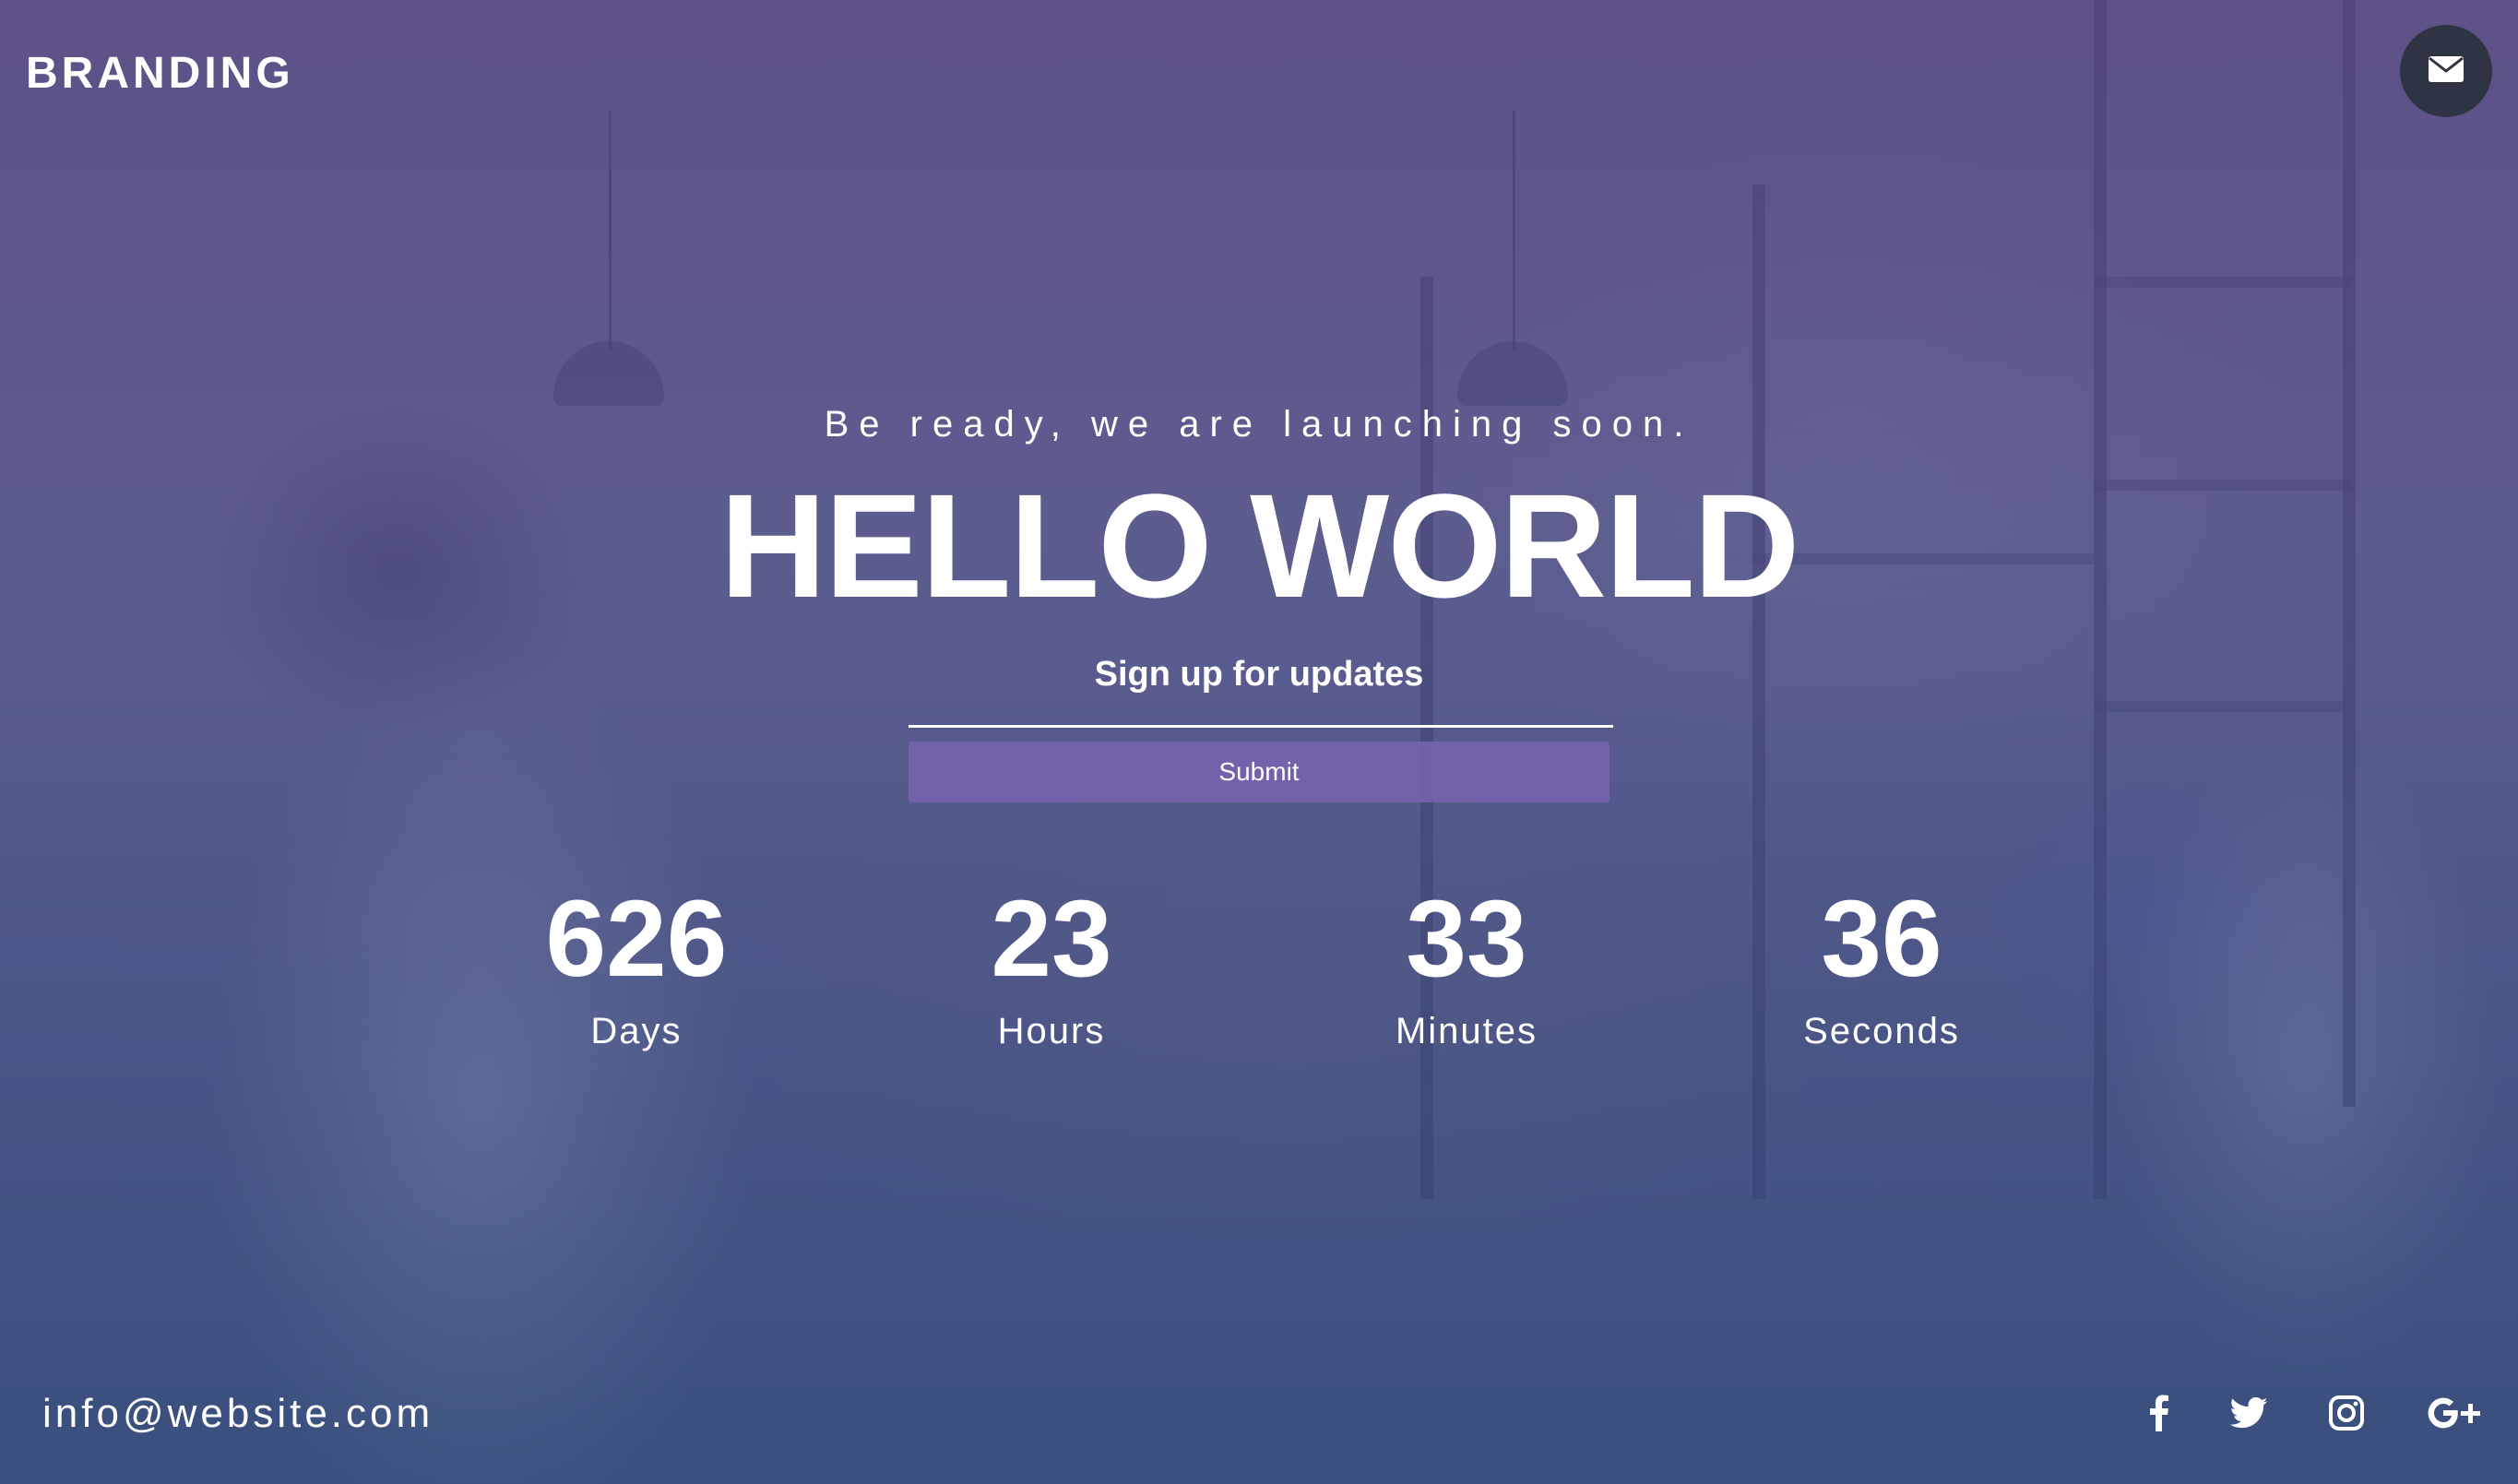  I want to click on countdown-days: 626 Days, so click(636, 963).